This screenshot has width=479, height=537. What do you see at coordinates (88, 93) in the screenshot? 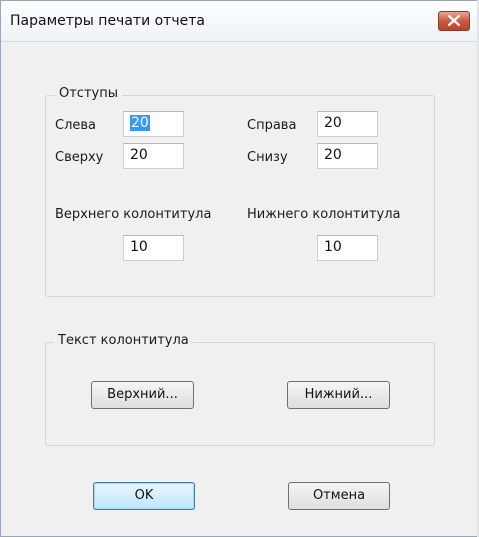
I see `margins-legend: Отступы` at bounding box center [88, 93].